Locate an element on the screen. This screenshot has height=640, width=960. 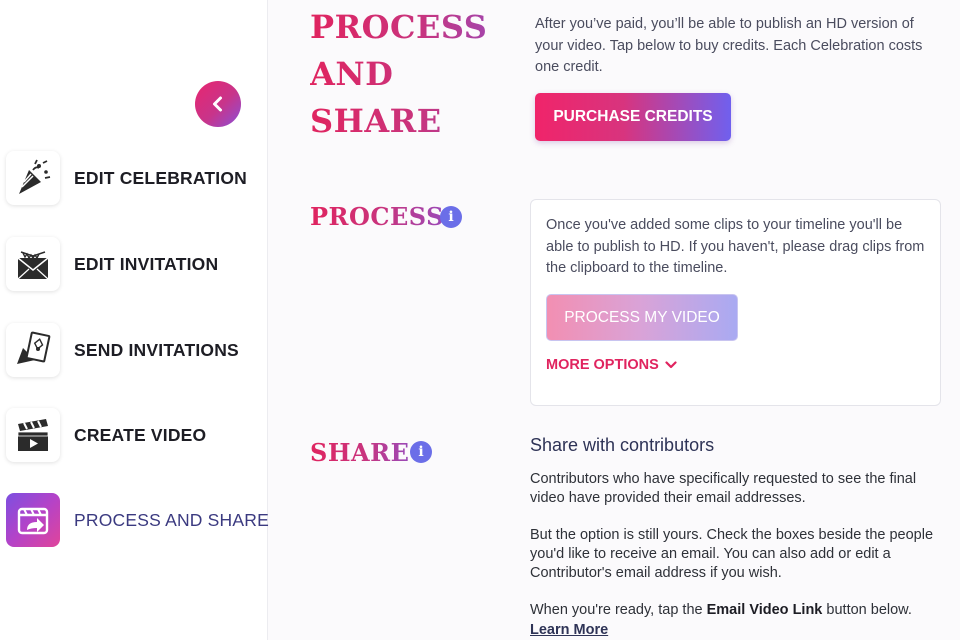
sidebar-item-process-and-share: PROCESS AND SHARE is located at coordinates (137, 520).